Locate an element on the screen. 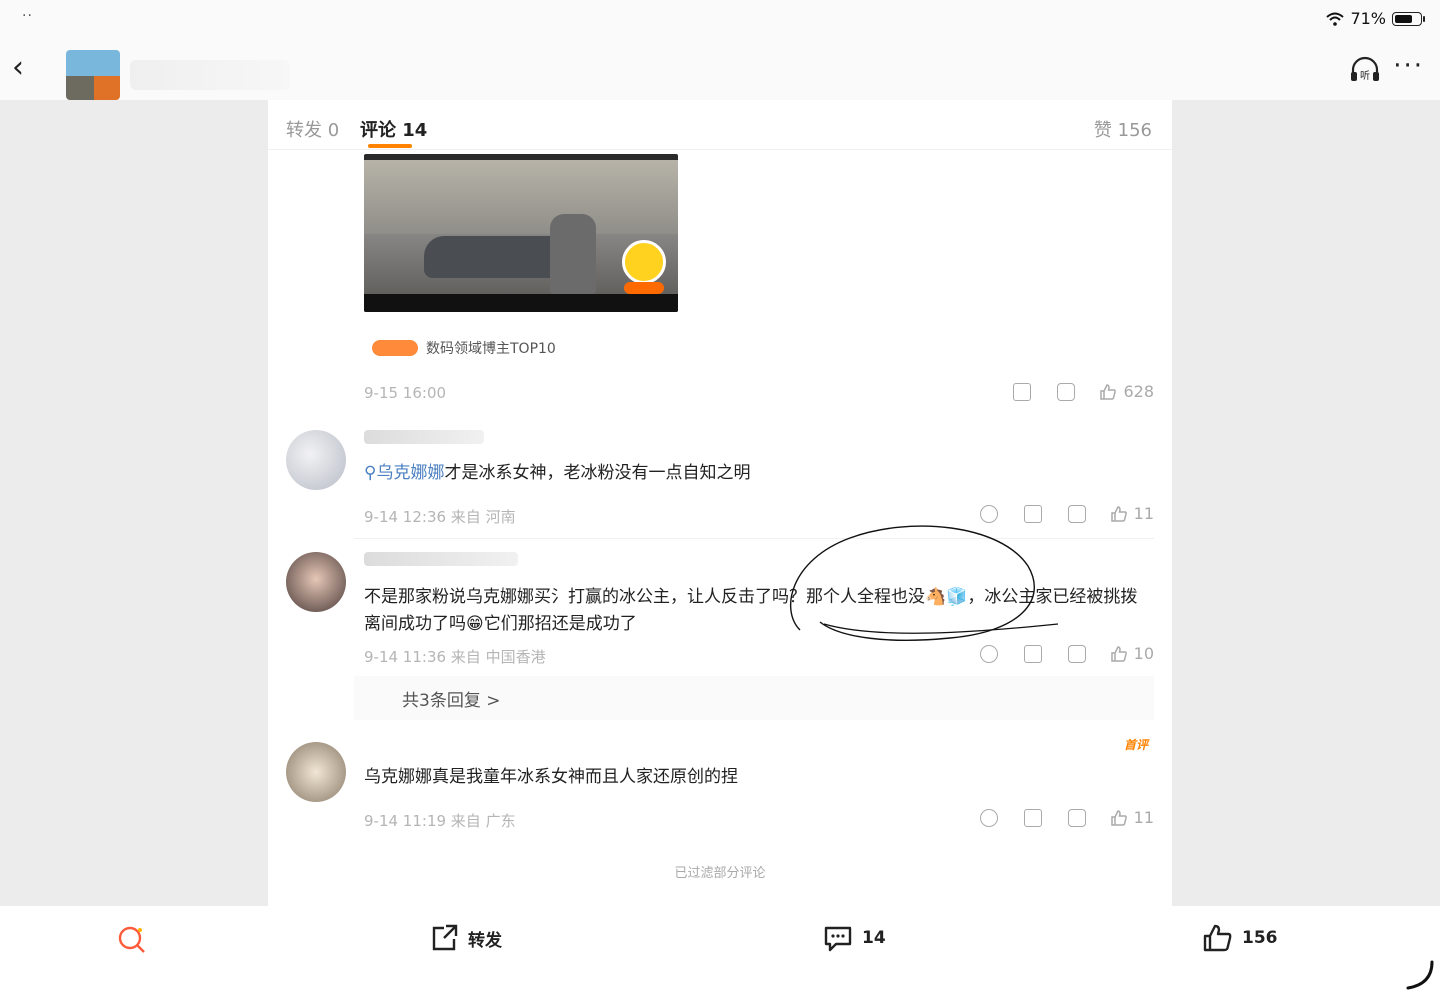 The width and height of the screenshot is (1440, 1000). comment-meta: 9-14 11:19 来自 广东 is located at coordinates (440, 821).